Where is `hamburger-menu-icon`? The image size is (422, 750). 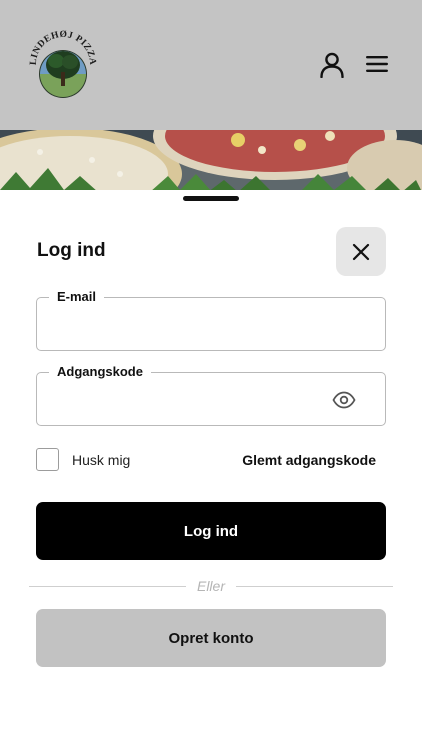
hamburger-menu-icon is located at coordinates (377, 64).